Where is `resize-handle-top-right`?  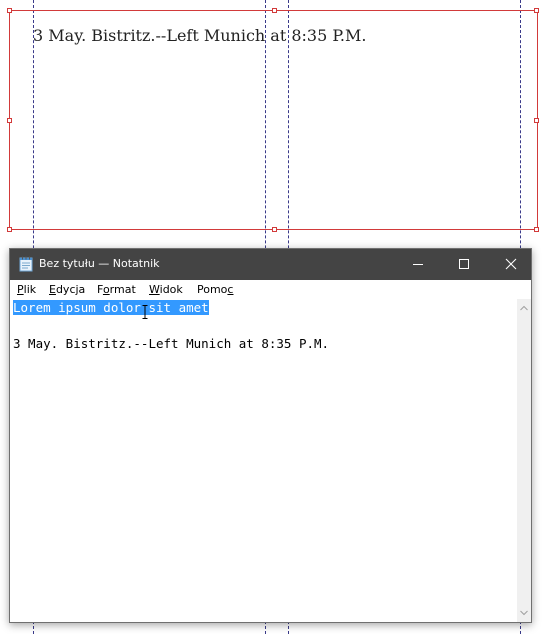 resize-handle-top-right is located at coordinates (536, 10).